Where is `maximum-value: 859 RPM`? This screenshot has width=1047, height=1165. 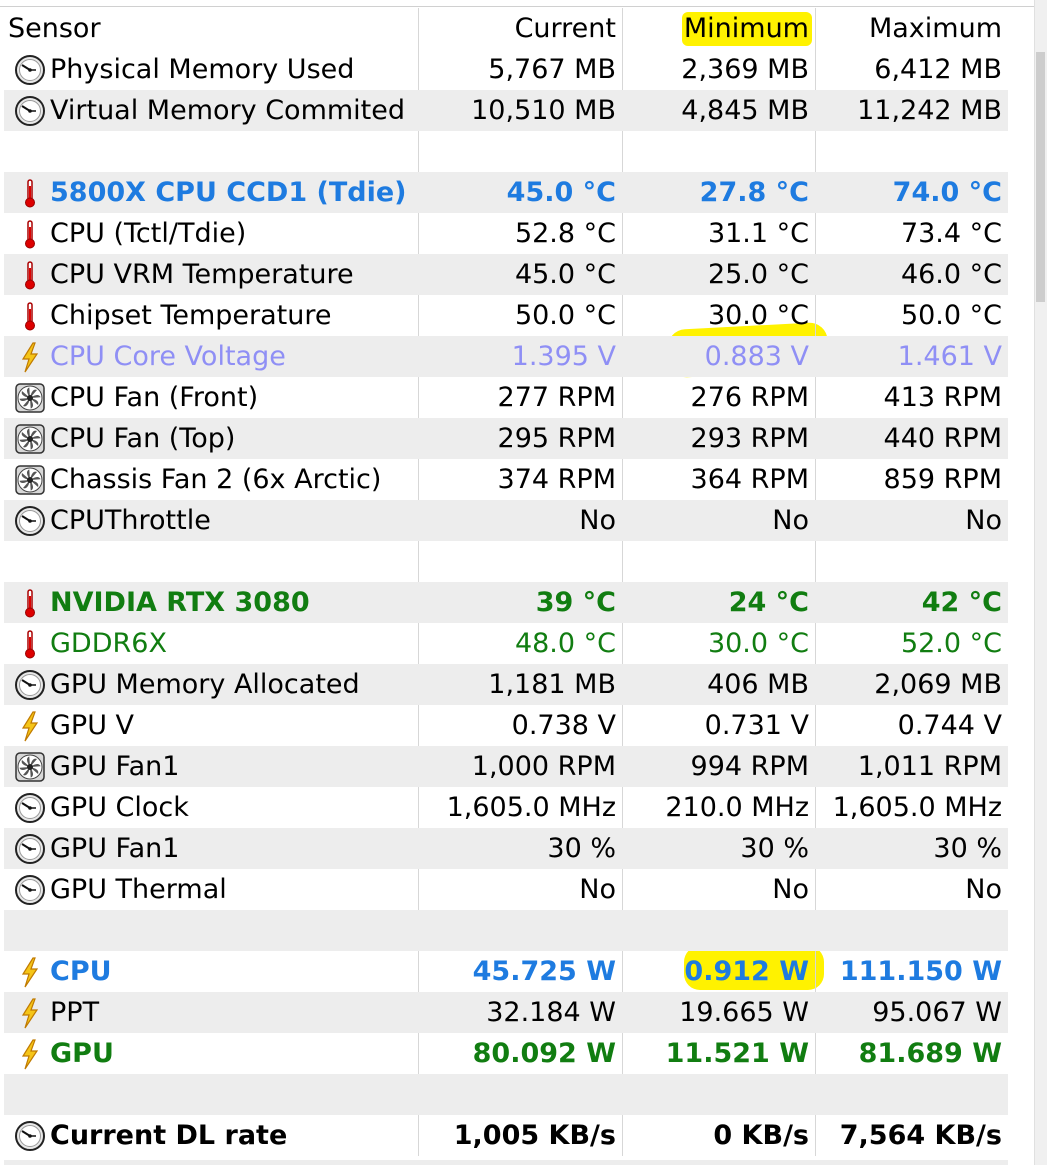
maximum-value: 859 RPM is located at coordinates (942, 479).